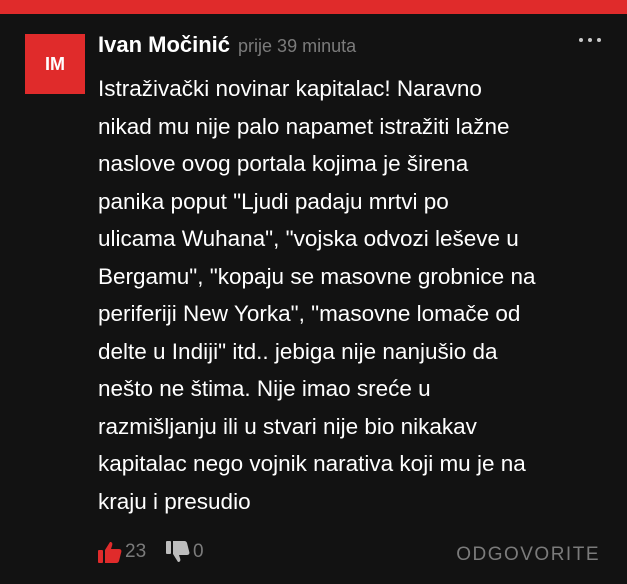 This screenshot has height=584, width=627. Describe the element at coordinates (55, 64) in the screenshot. I see `avatar: IM` at that location.